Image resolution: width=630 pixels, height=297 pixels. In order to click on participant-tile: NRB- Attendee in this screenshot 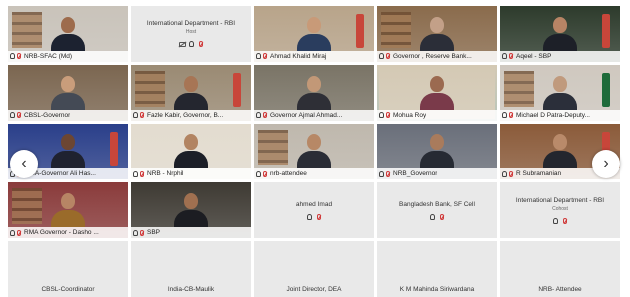, I will do `click(560, 269)`.